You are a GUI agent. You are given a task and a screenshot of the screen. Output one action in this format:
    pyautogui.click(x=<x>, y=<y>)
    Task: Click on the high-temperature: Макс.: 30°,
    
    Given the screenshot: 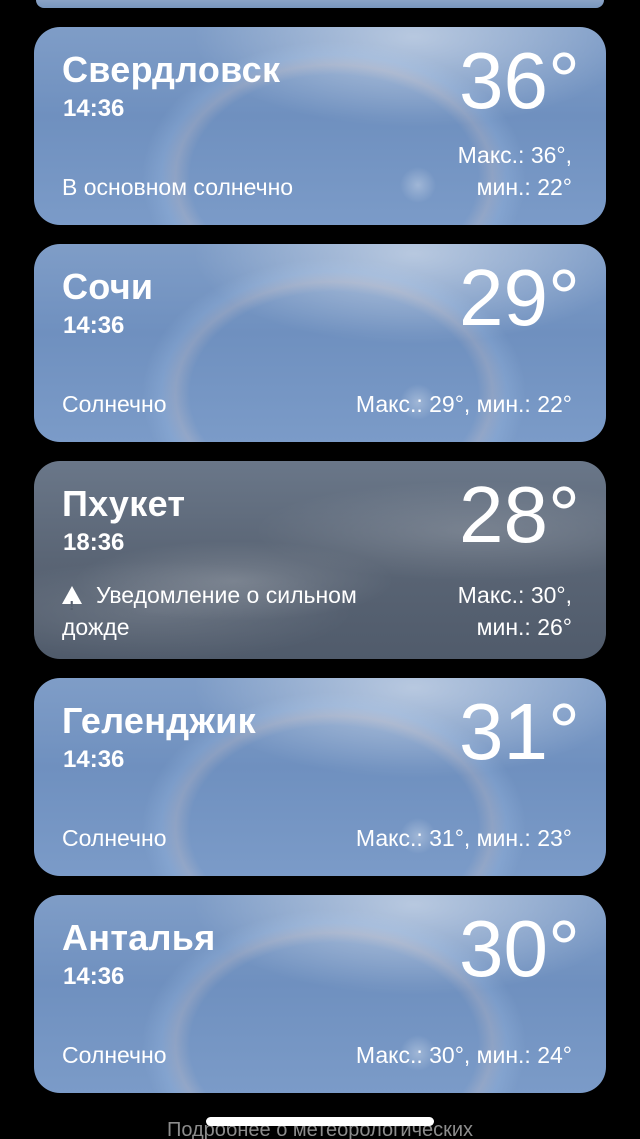 What is the action you would take?
    pyautogui.click(x=514, y=595)
    